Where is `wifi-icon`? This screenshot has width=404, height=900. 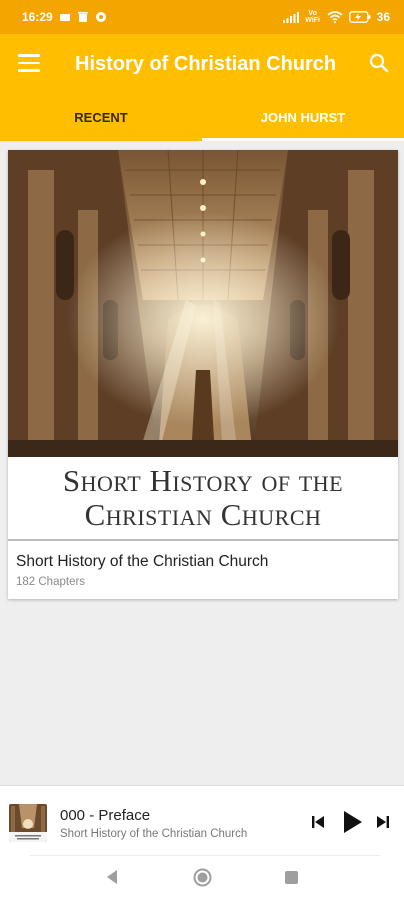
wifi-icon is located at coordinates (335, 17).